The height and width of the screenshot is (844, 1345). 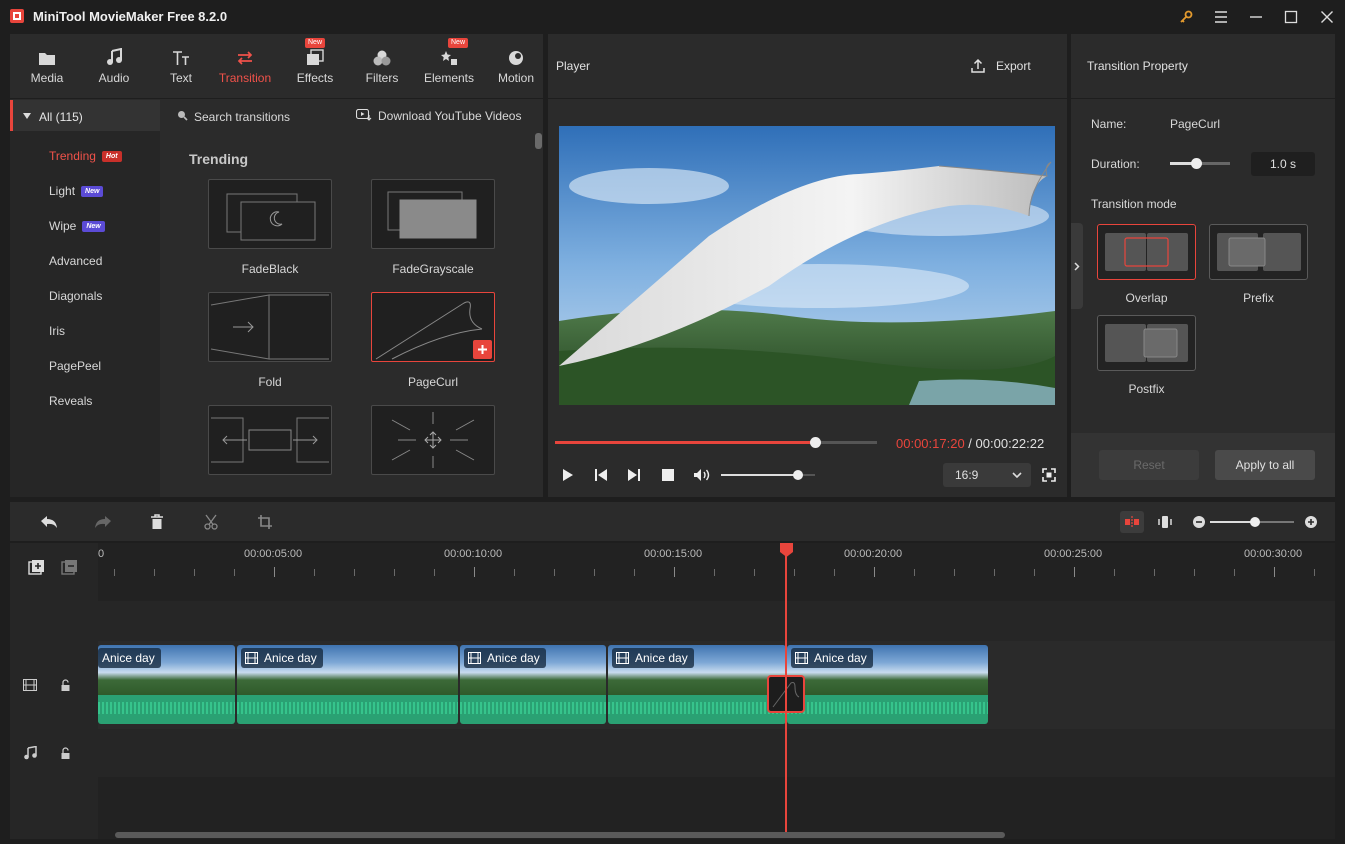 What do you see at coordinates (815, 442) in the screenshot?
I see `progress-handle` at bounding box center [815, 442].